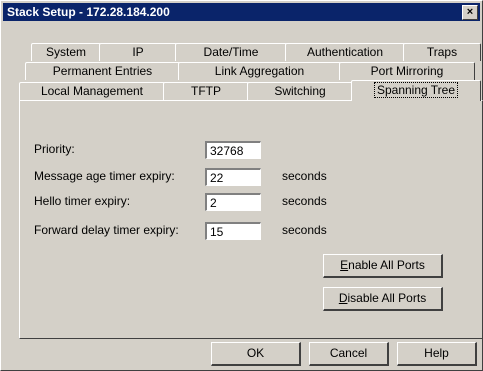  I want to click on enable-all-ports-button: Enable All Ports, so click(383, 266).